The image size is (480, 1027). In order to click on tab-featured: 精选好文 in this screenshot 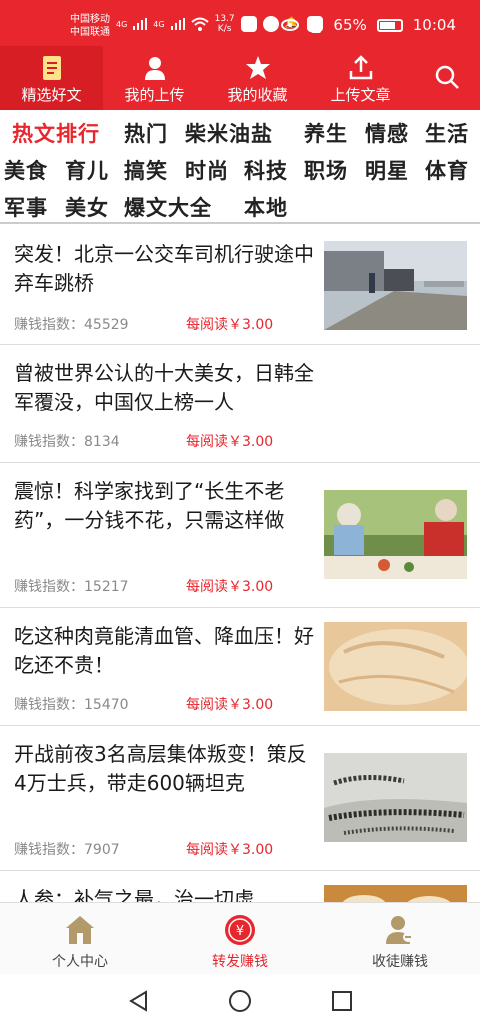, I will do `click(51, 78)`.